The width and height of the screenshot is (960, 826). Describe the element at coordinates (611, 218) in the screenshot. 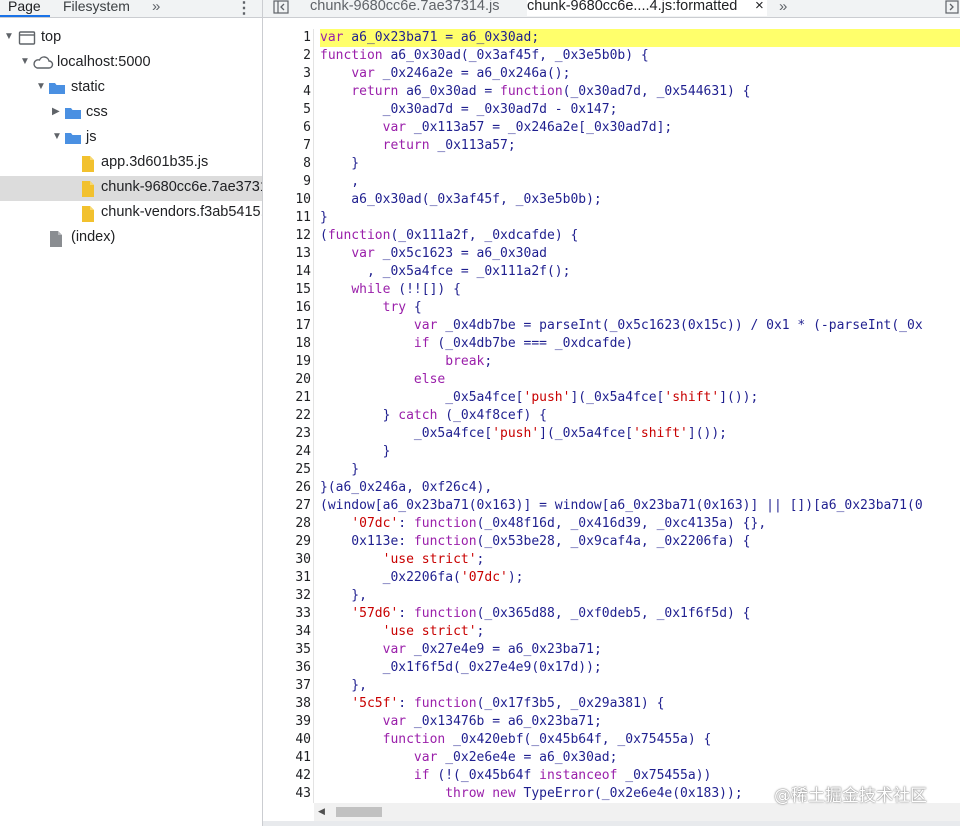

I see `code-line: 11}` at that location.